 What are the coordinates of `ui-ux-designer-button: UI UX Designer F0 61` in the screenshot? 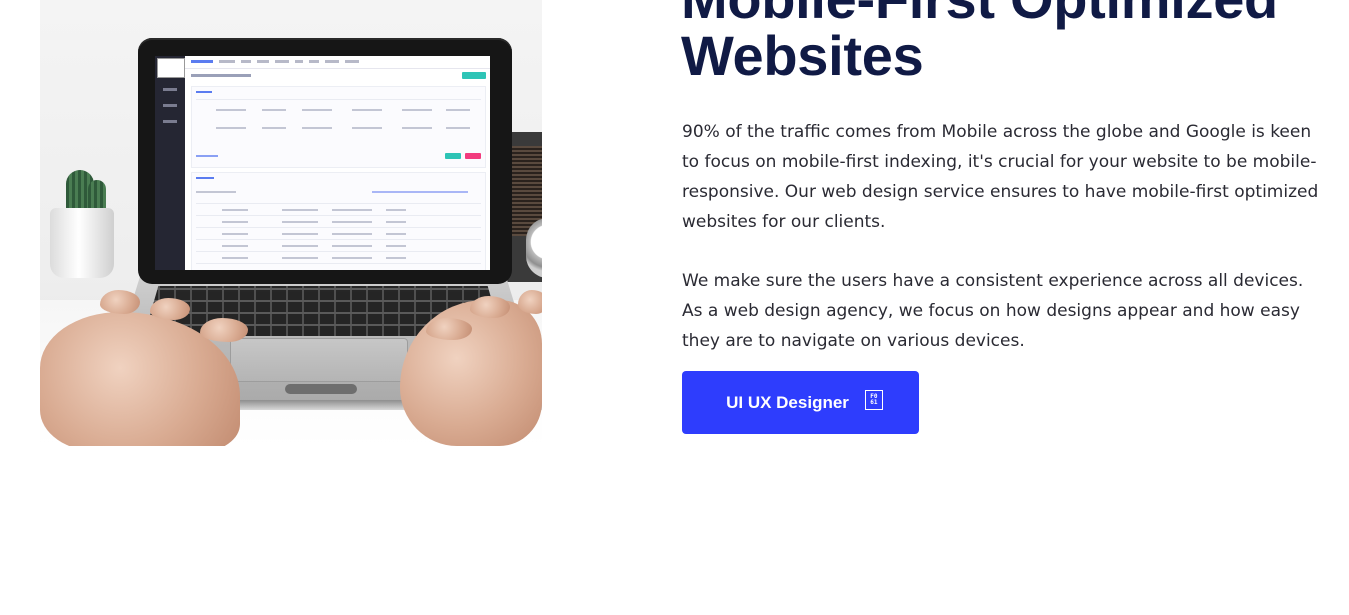 It's located at (800, 402).